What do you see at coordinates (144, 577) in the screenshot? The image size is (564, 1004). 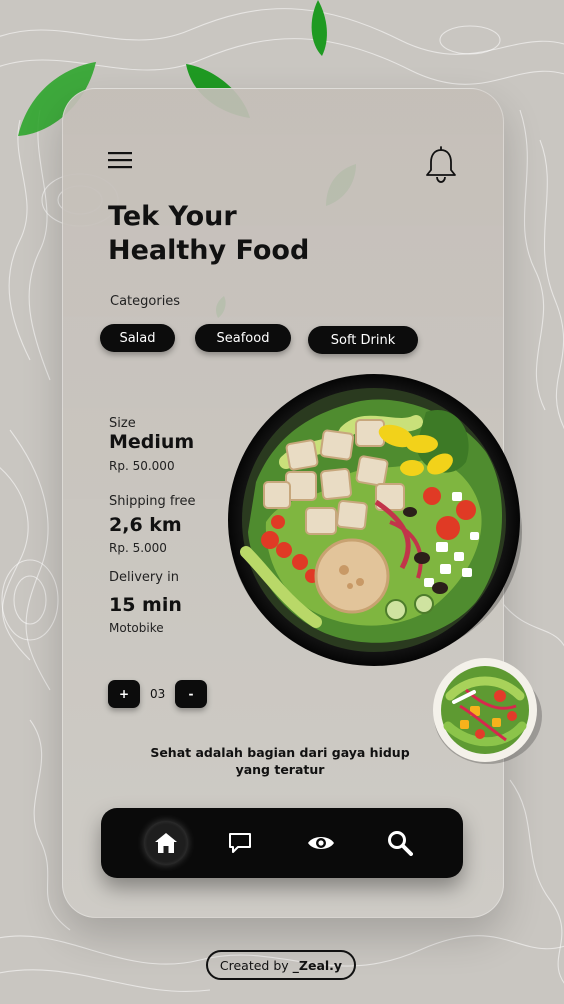 I see `delivery-label: Delivery in` at bounding box center [144, 577].